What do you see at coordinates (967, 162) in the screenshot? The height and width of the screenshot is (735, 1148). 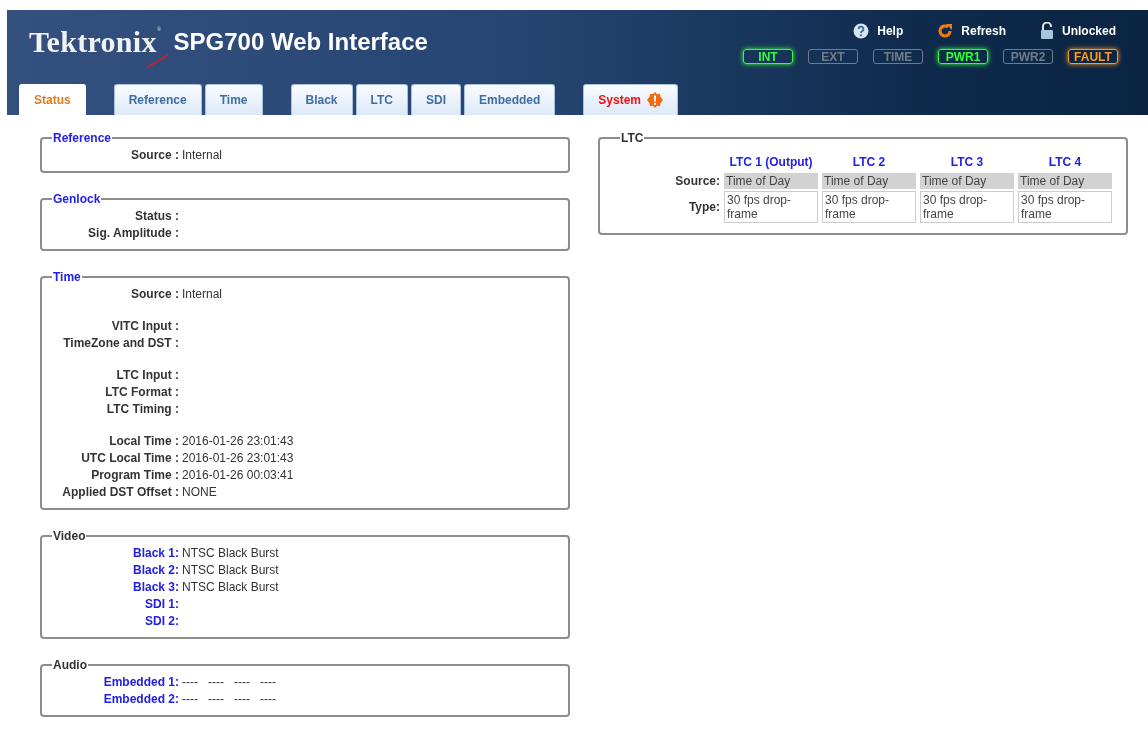 I see `column-header: LTC 3` at bounding box center [967, 162].